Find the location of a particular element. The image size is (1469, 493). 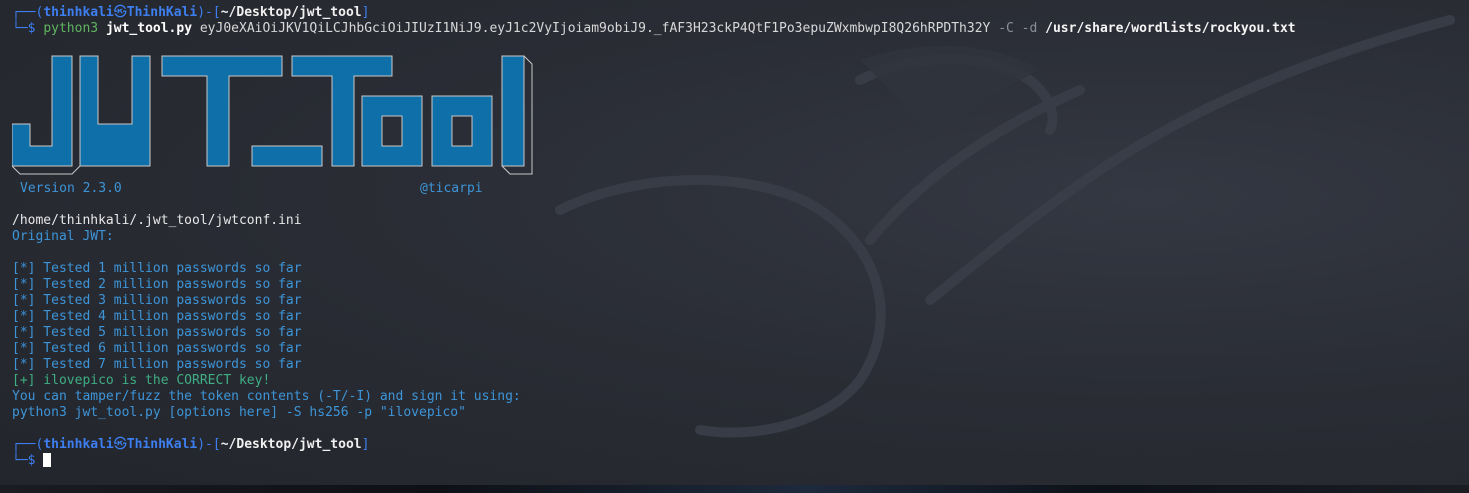

progress-line: [*] Tested 7 million passwords so far is located at coordinates (157, 364).